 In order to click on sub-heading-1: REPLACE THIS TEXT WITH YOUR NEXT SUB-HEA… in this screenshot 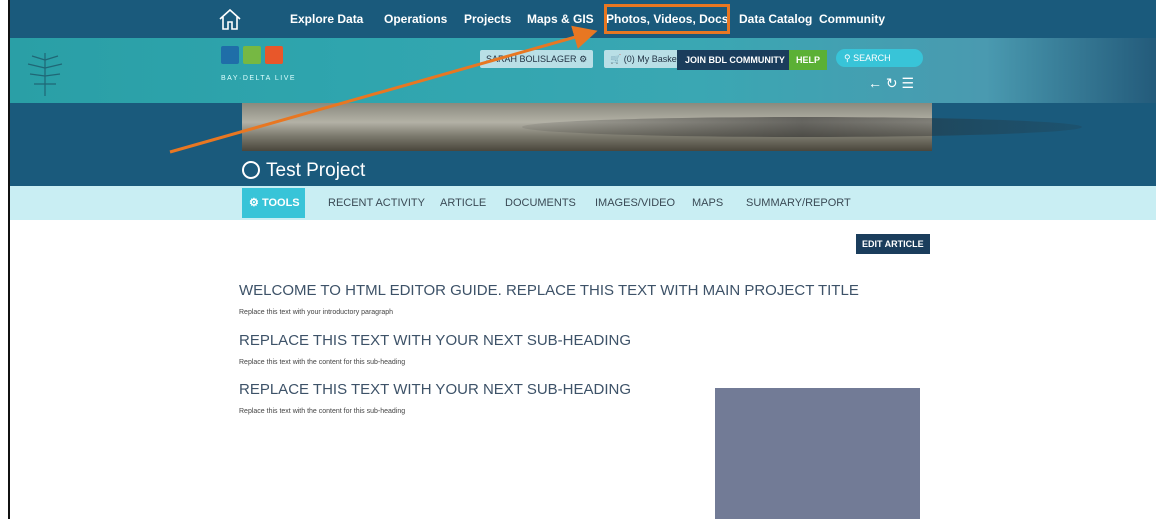, I will do `click(435, 340)`.